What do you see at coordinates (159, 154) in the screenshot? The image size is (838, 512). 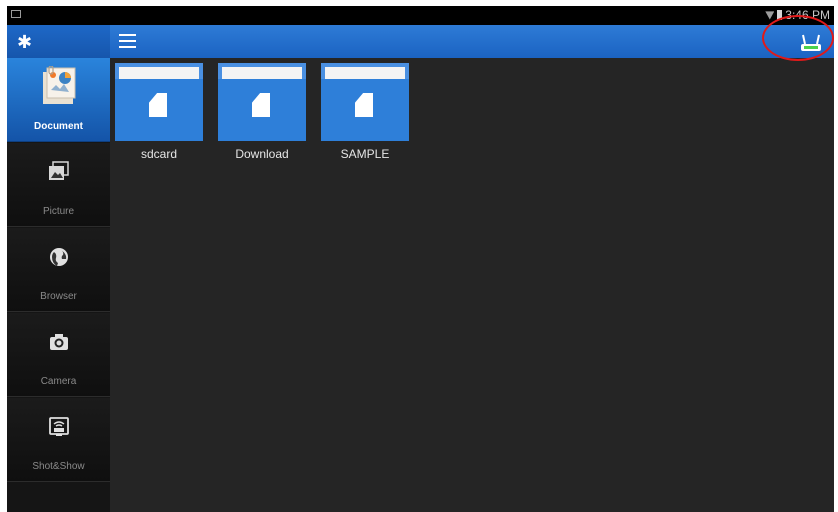 I see `folder-label: sdcard` at bounding box center [159, 154].